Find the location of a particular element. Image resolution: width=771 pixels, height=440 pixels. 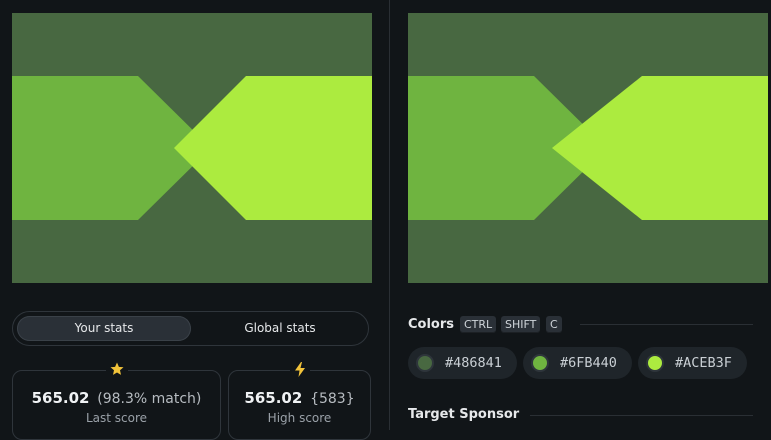

color-swatch-3: #ACEB3F is located at coordinates (692, 363).